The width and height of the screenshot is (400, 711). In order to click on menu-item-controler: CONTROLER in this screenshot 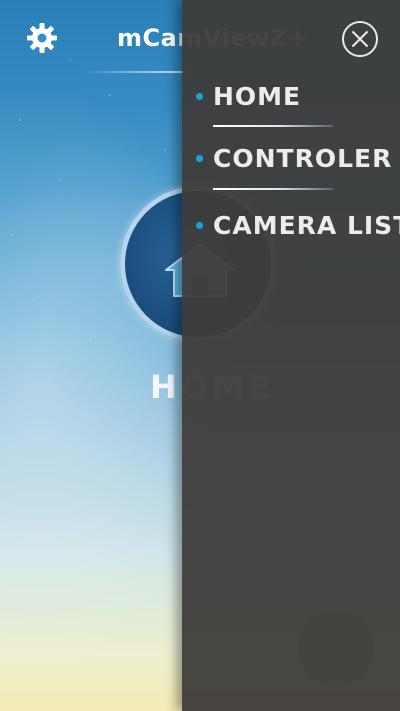, I will do `click(294, 158)`.